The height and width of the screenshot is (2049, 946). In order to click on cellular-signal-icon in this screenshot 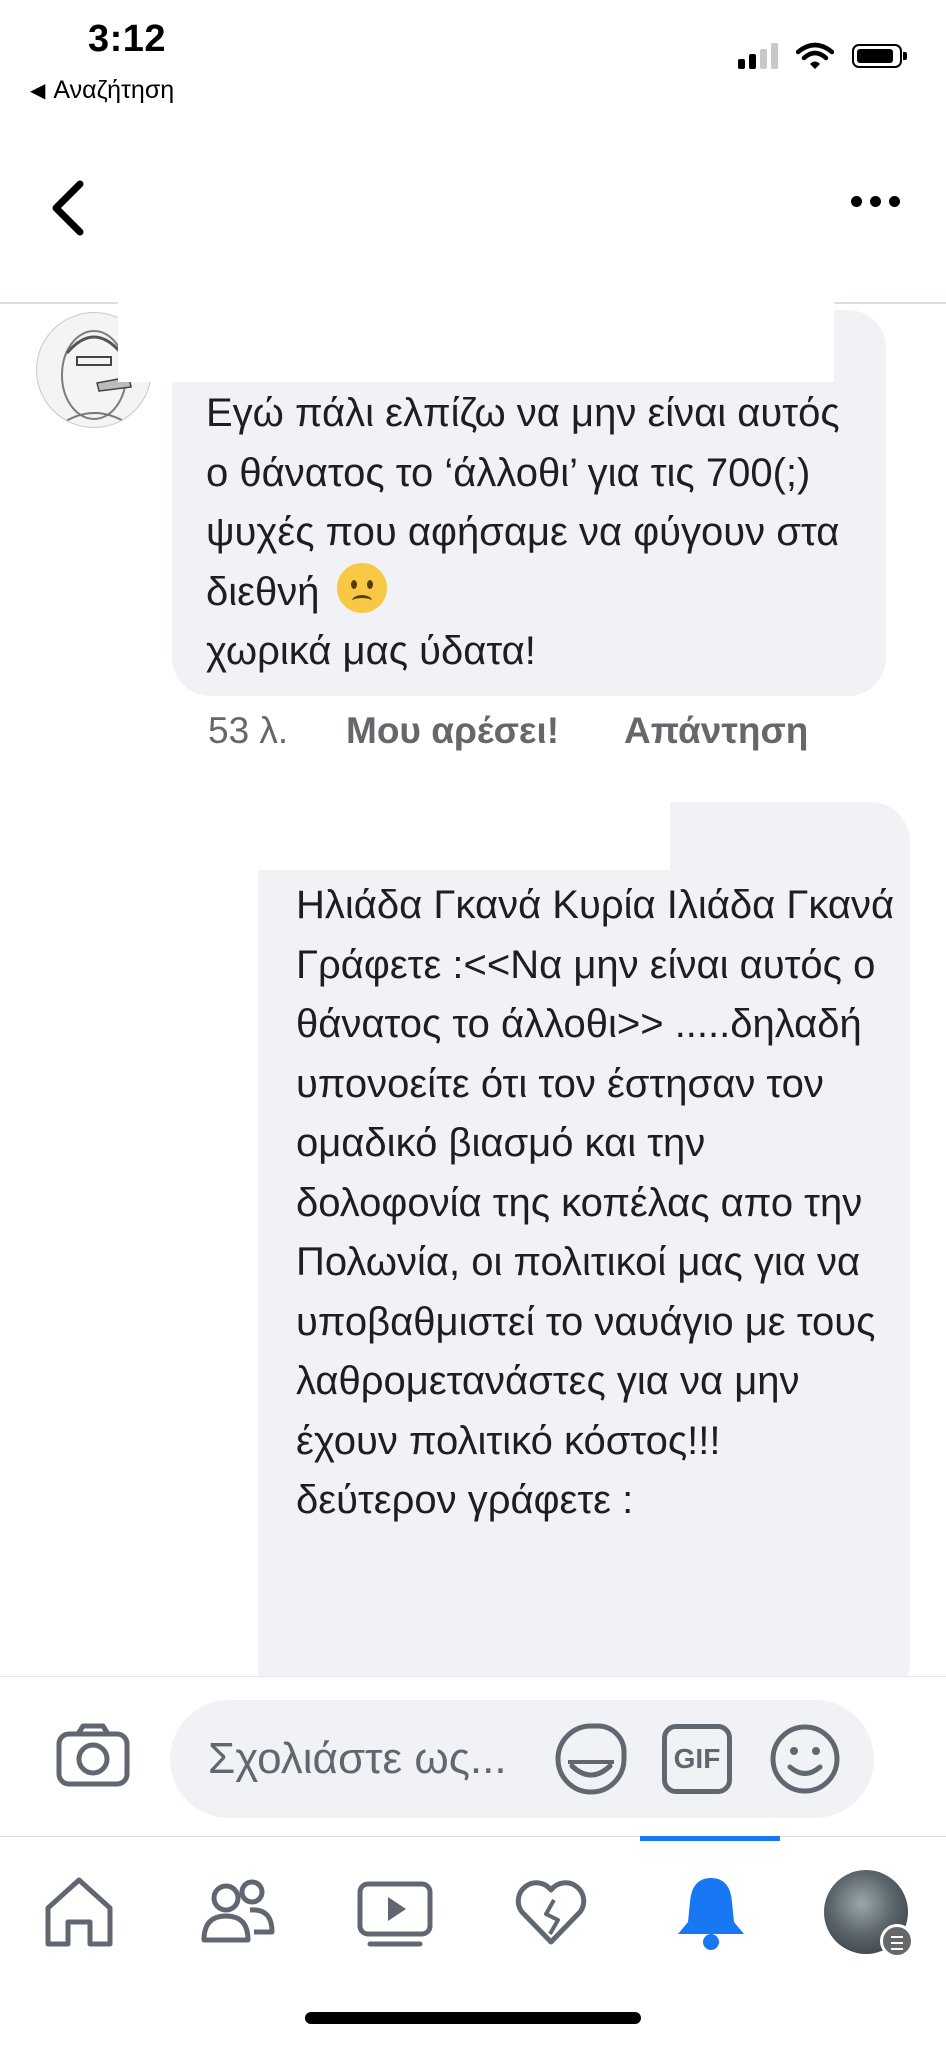, I will do `click(758, 56)`.